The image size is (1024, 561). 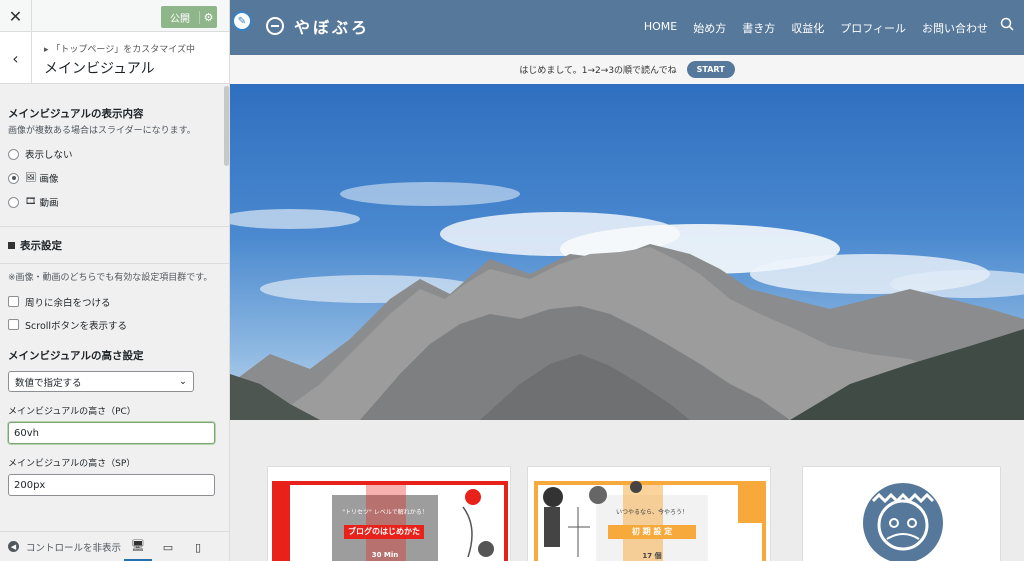 I want to click on section-header: ‹ ▸ 「トップページ」をカスタマイズ中 メインビジュアル, so click(x=114, y=58).